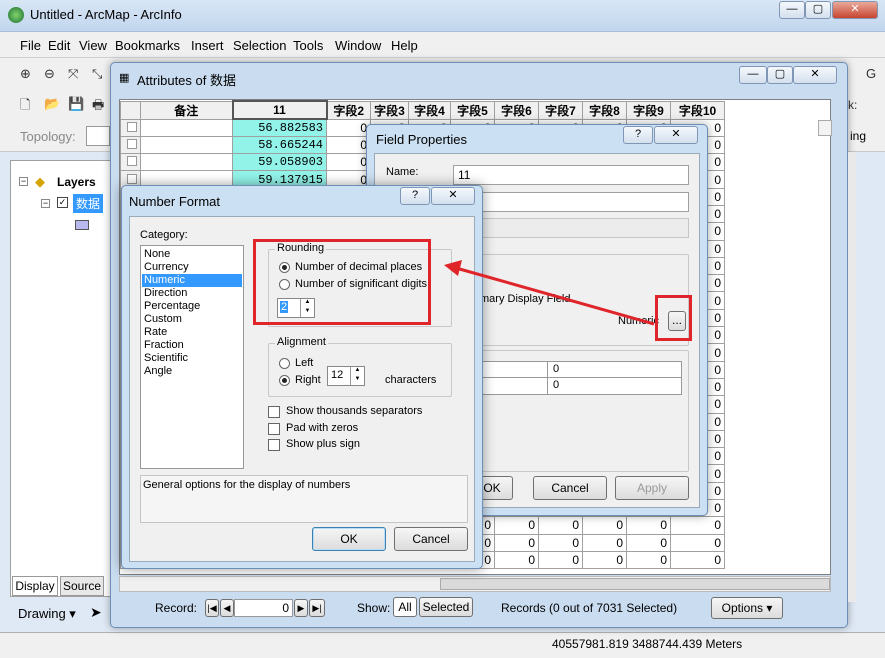 The image size is (885, 658). I want to click on column-header: 字段8, so click(604, 110).